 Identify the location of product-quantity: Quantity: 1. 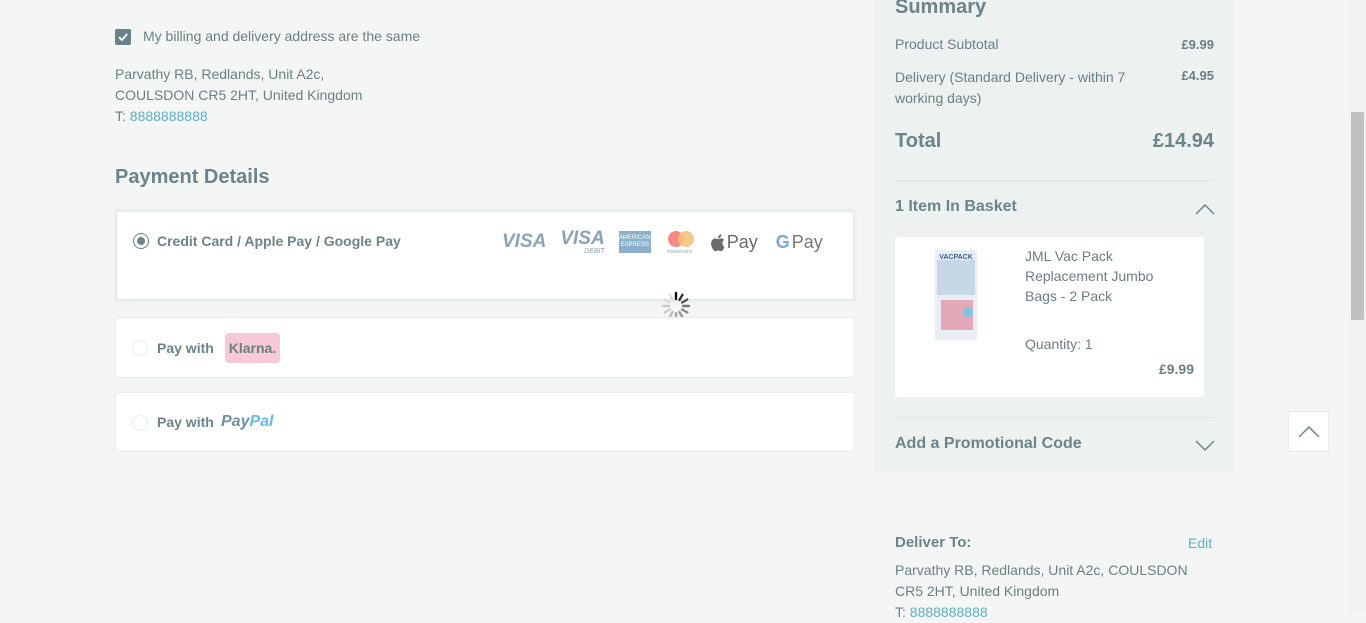
(1059, 344).